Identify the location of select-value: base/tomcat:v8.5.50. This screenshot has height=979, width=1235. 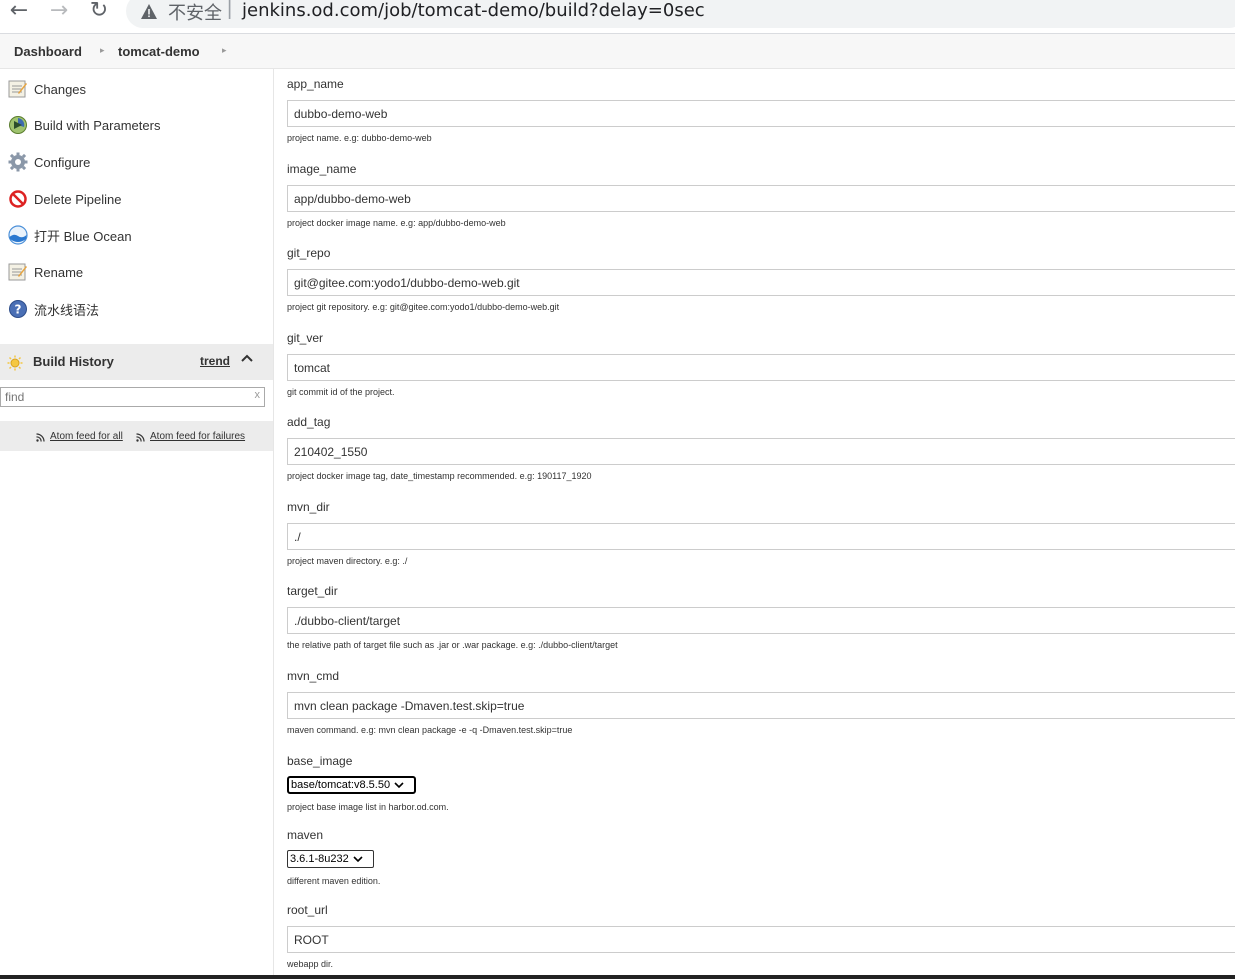
(341, 785).